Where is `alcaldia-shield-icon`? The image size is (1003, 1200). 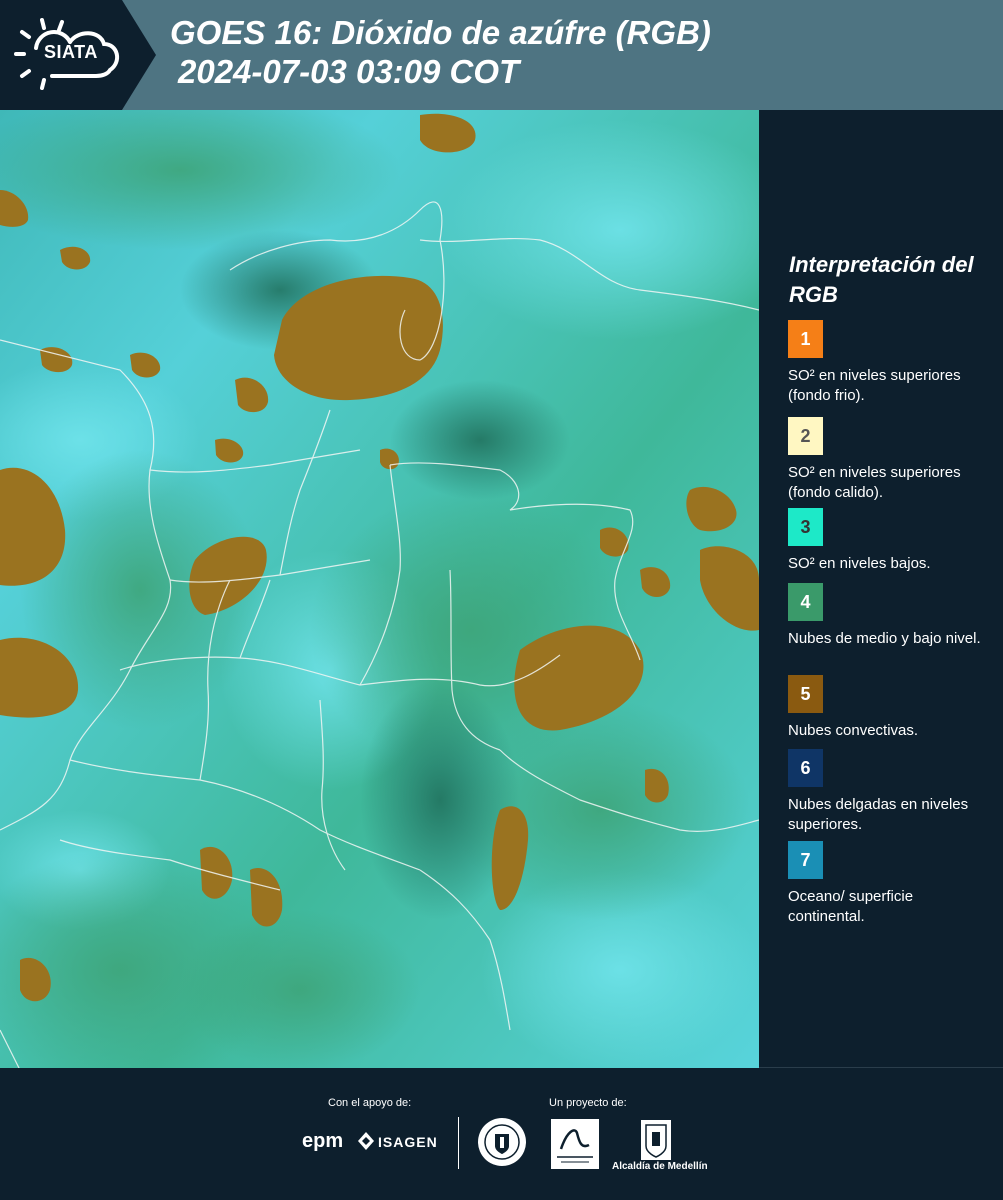
alcaldia-shield-icon is located at coordinates (656, 1140).